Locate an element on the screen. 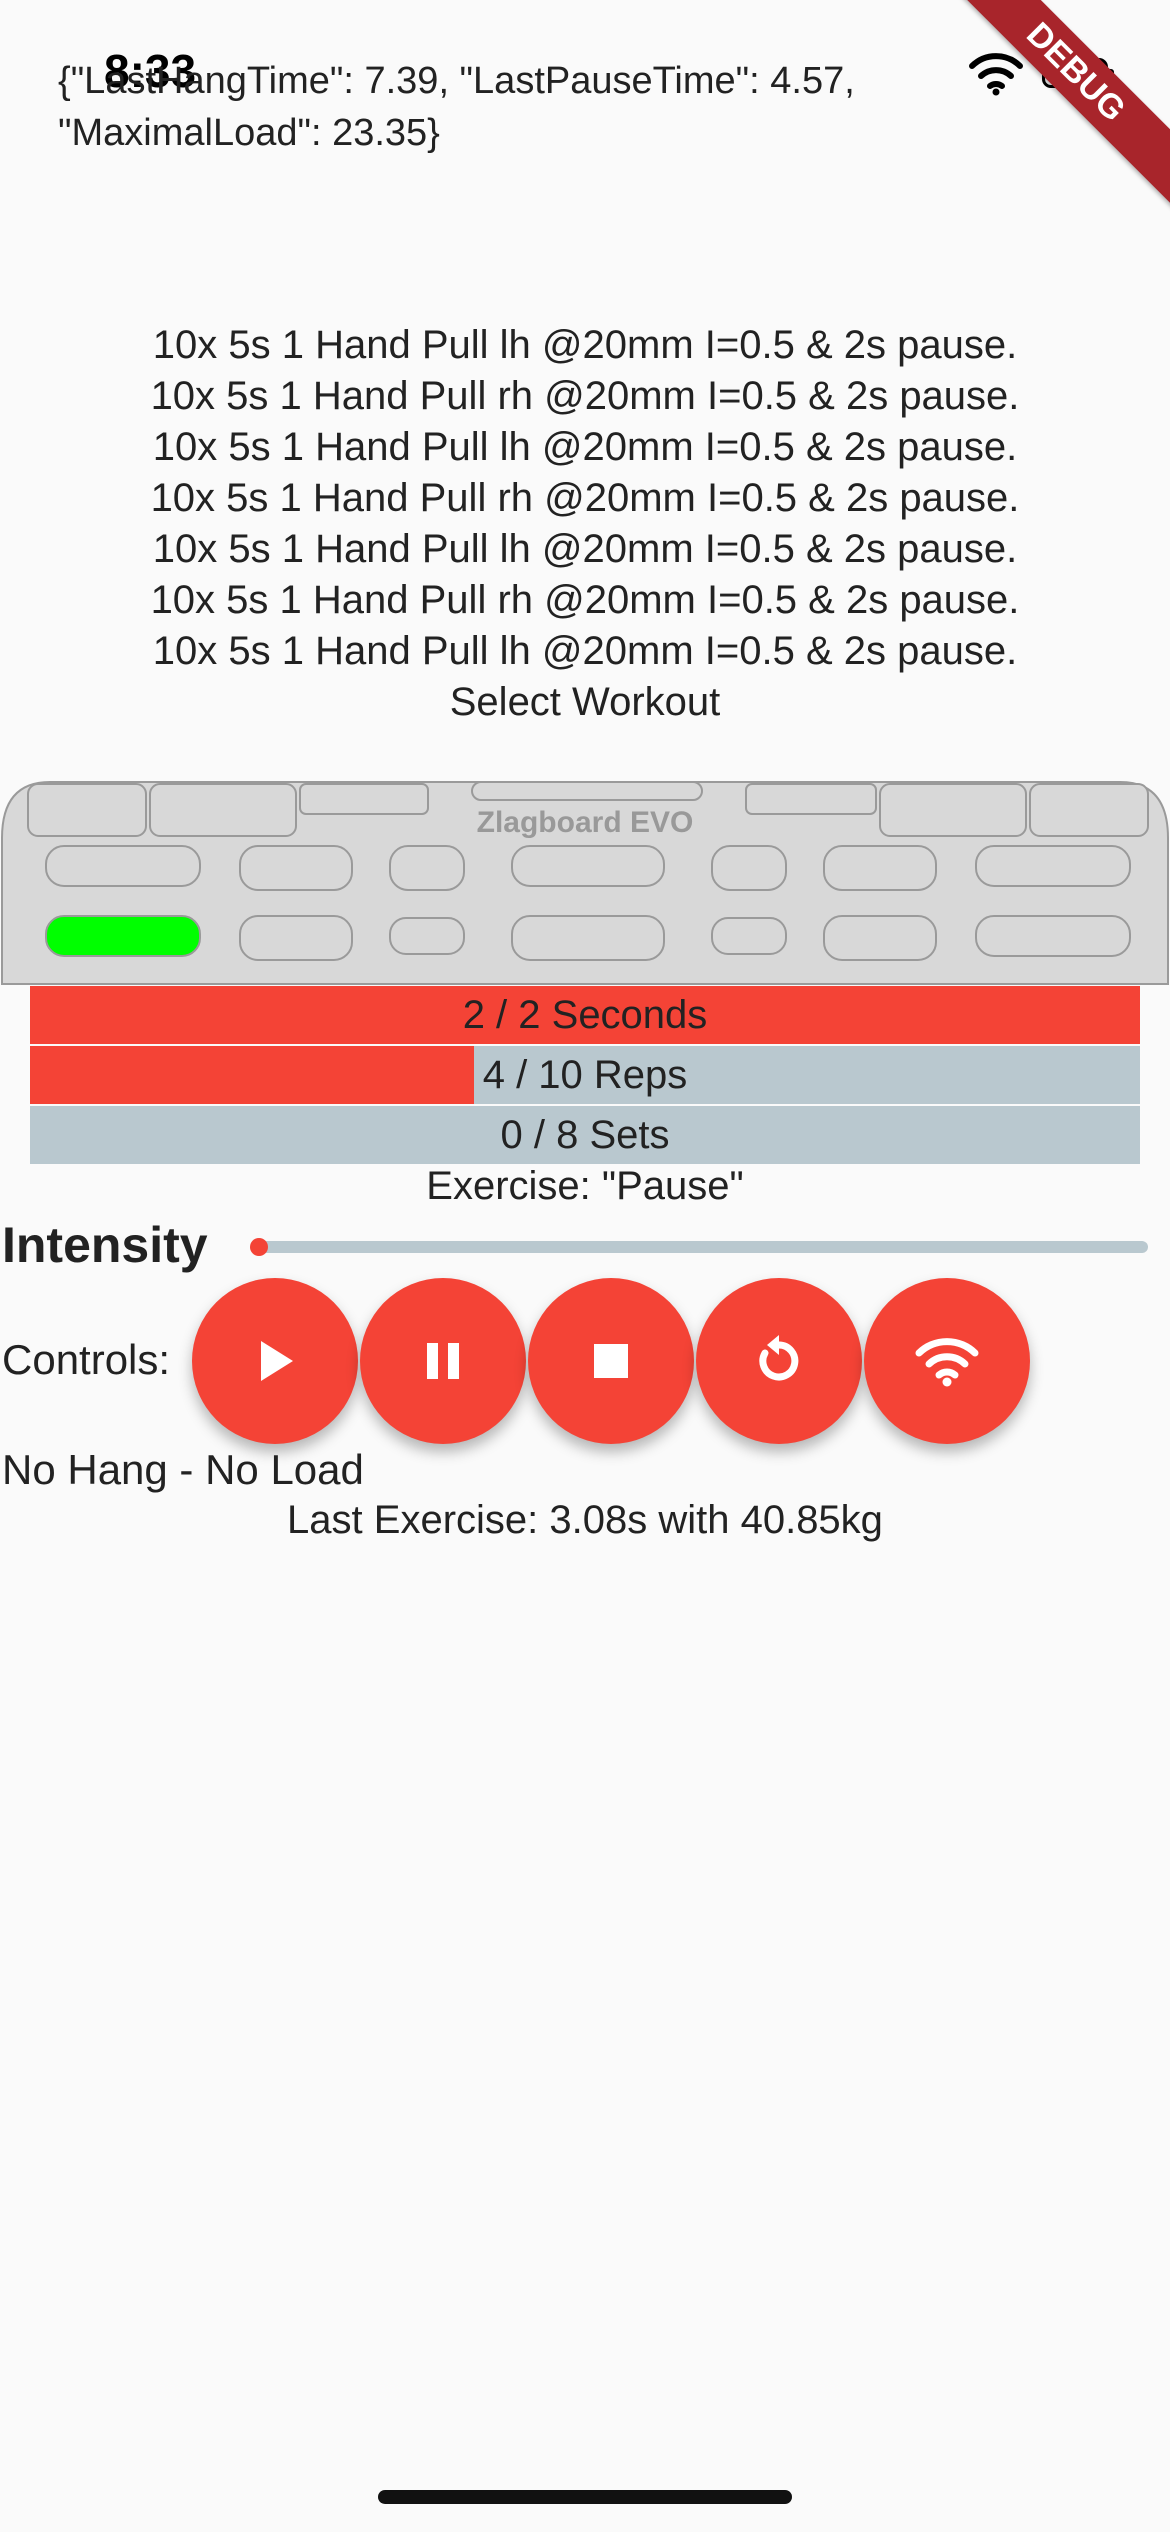  stats-json-line2: "MaximalLoad": 23.35} is located at coordinates (249, 133).